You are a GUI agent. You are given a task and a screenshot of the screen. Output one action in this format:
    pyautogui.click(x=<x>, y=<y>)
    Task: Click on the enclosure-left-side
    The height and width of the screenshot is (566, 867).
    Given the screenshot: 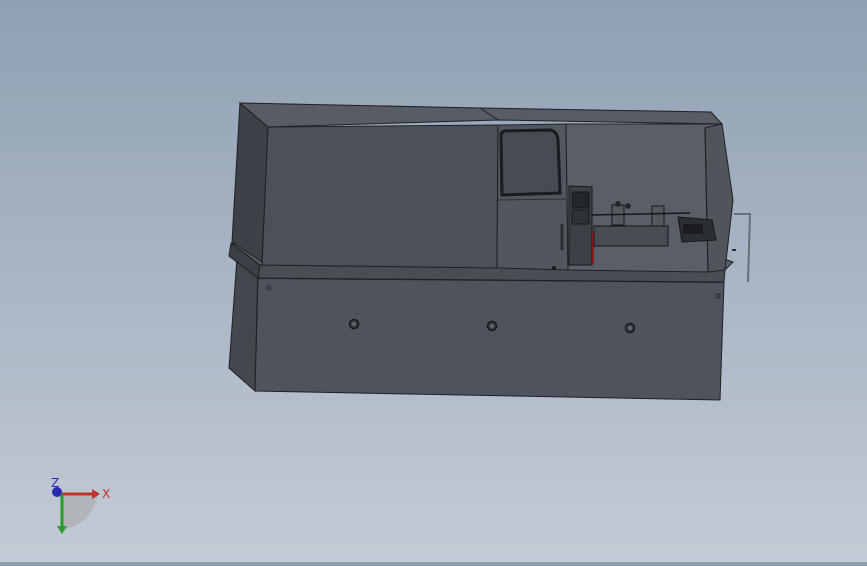 What is the action you would take?
    pyautogui.click(x=250, y=182)
    